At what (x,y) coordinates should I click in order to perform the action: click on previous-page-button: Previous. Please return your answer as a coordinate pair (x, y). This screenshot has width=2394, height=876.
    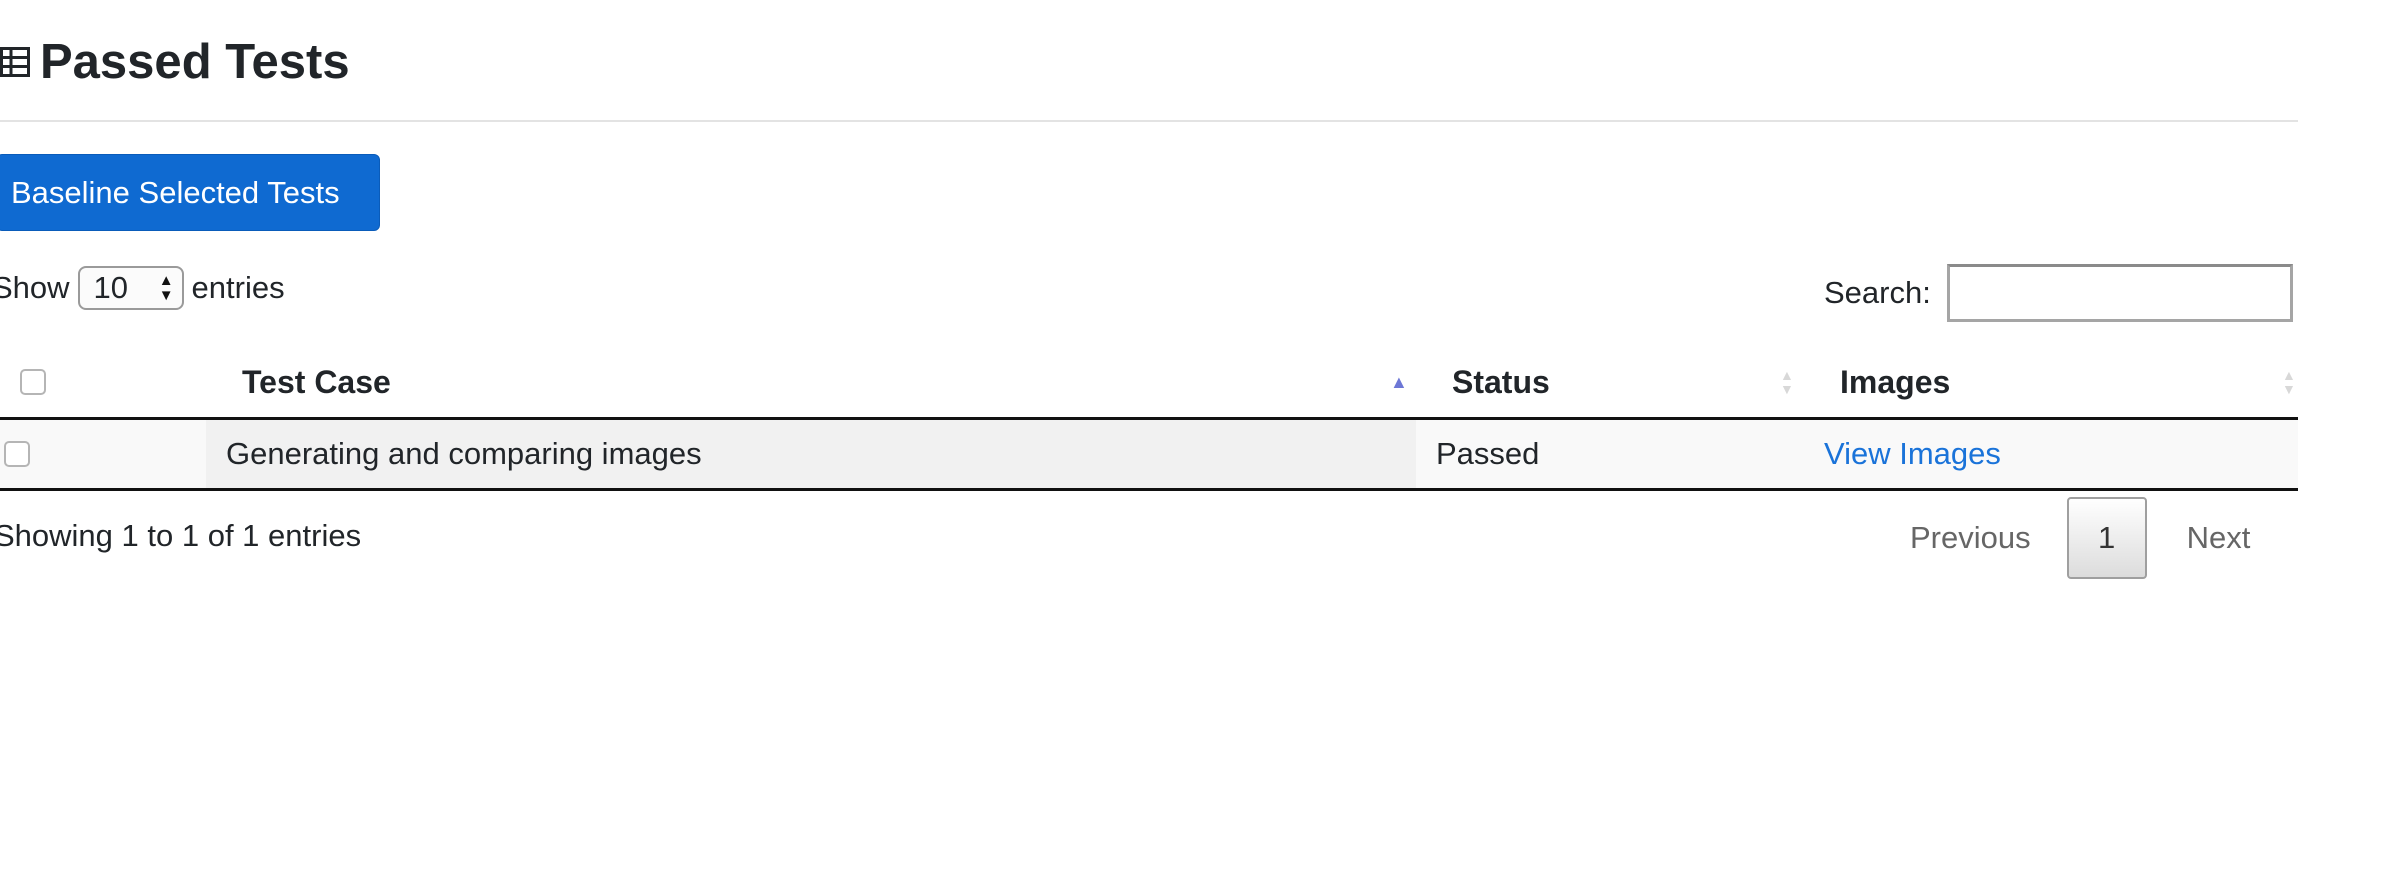
    Looking at the image, I should click on (1978, 538).